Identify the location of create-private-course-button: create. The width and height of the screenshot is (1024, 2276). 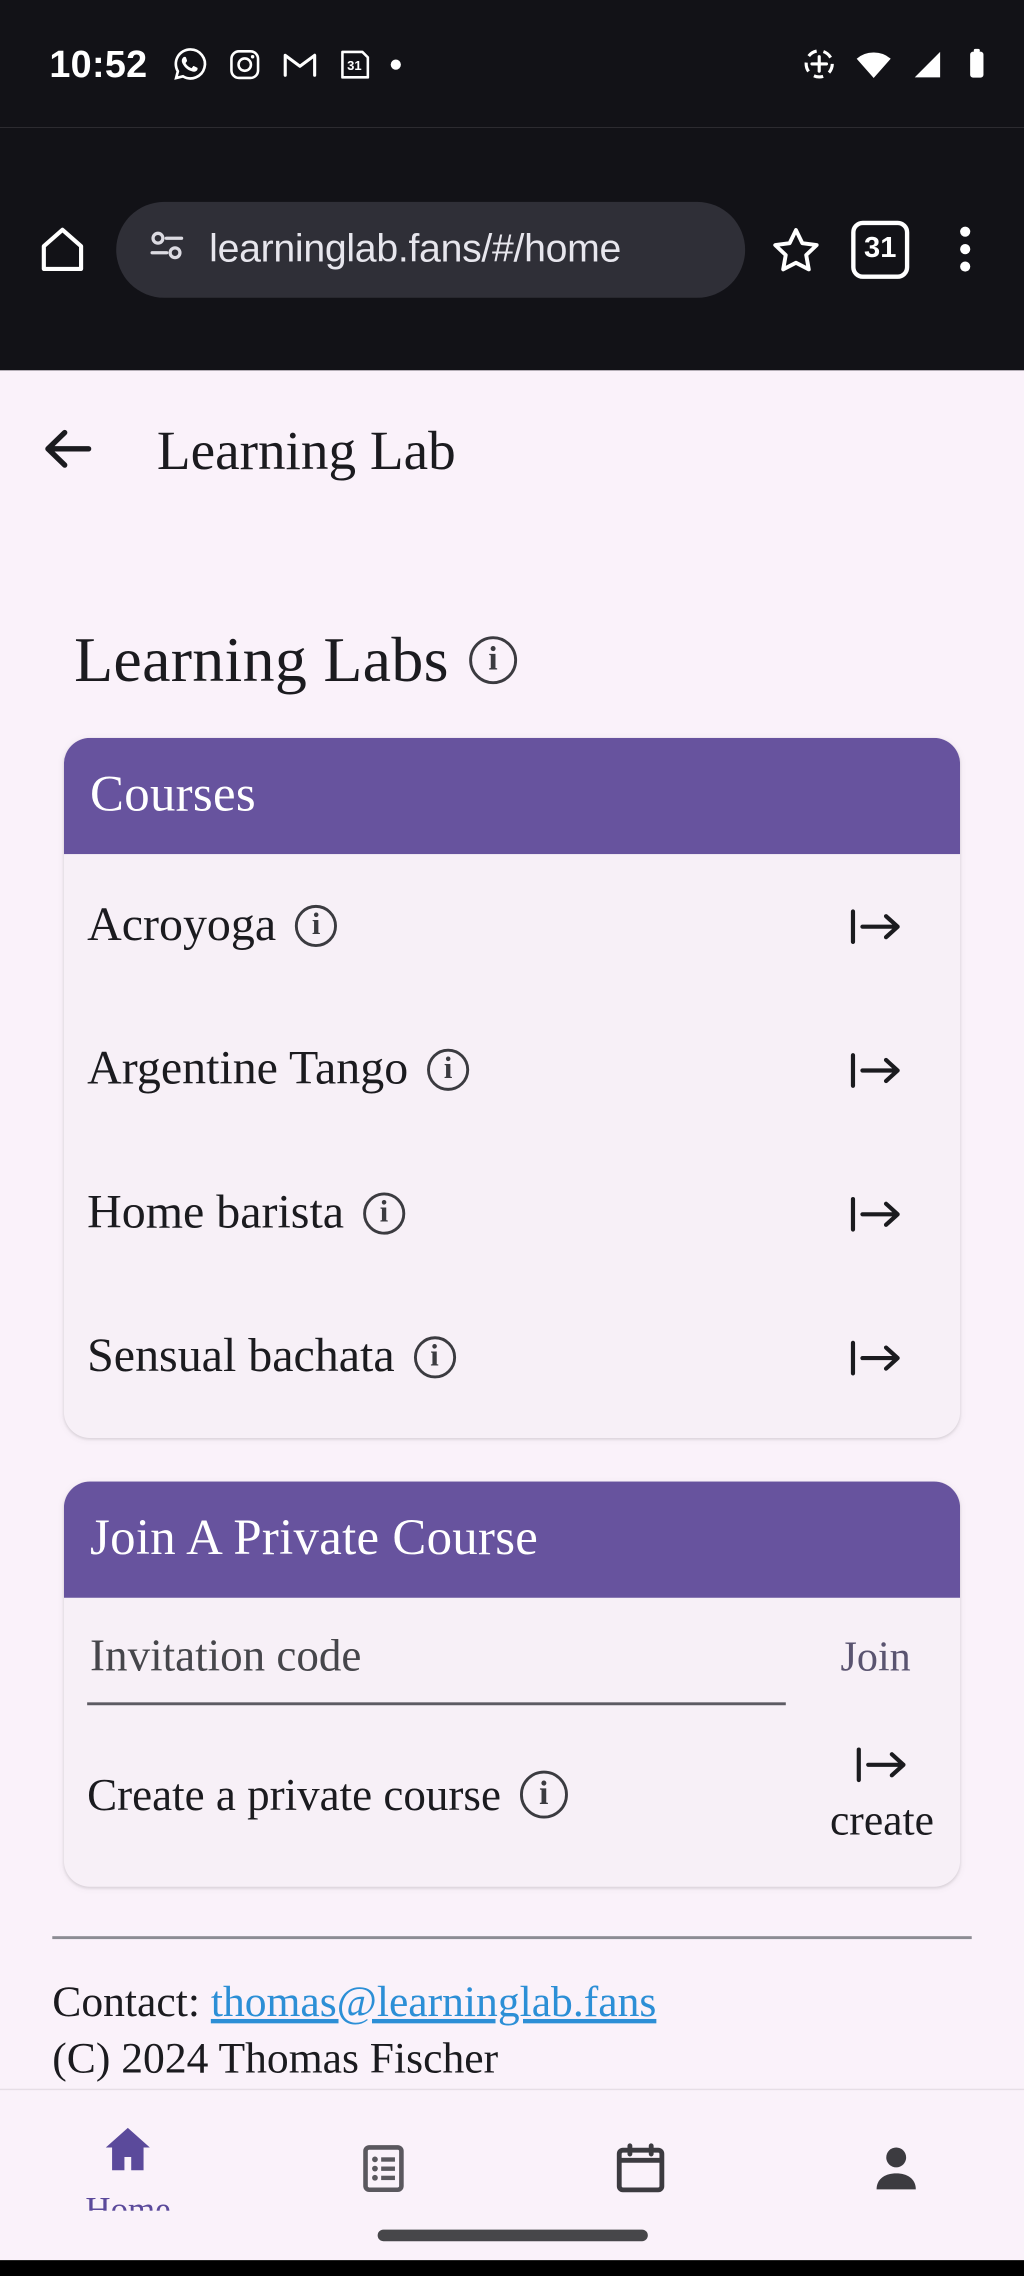
(882, 1794).